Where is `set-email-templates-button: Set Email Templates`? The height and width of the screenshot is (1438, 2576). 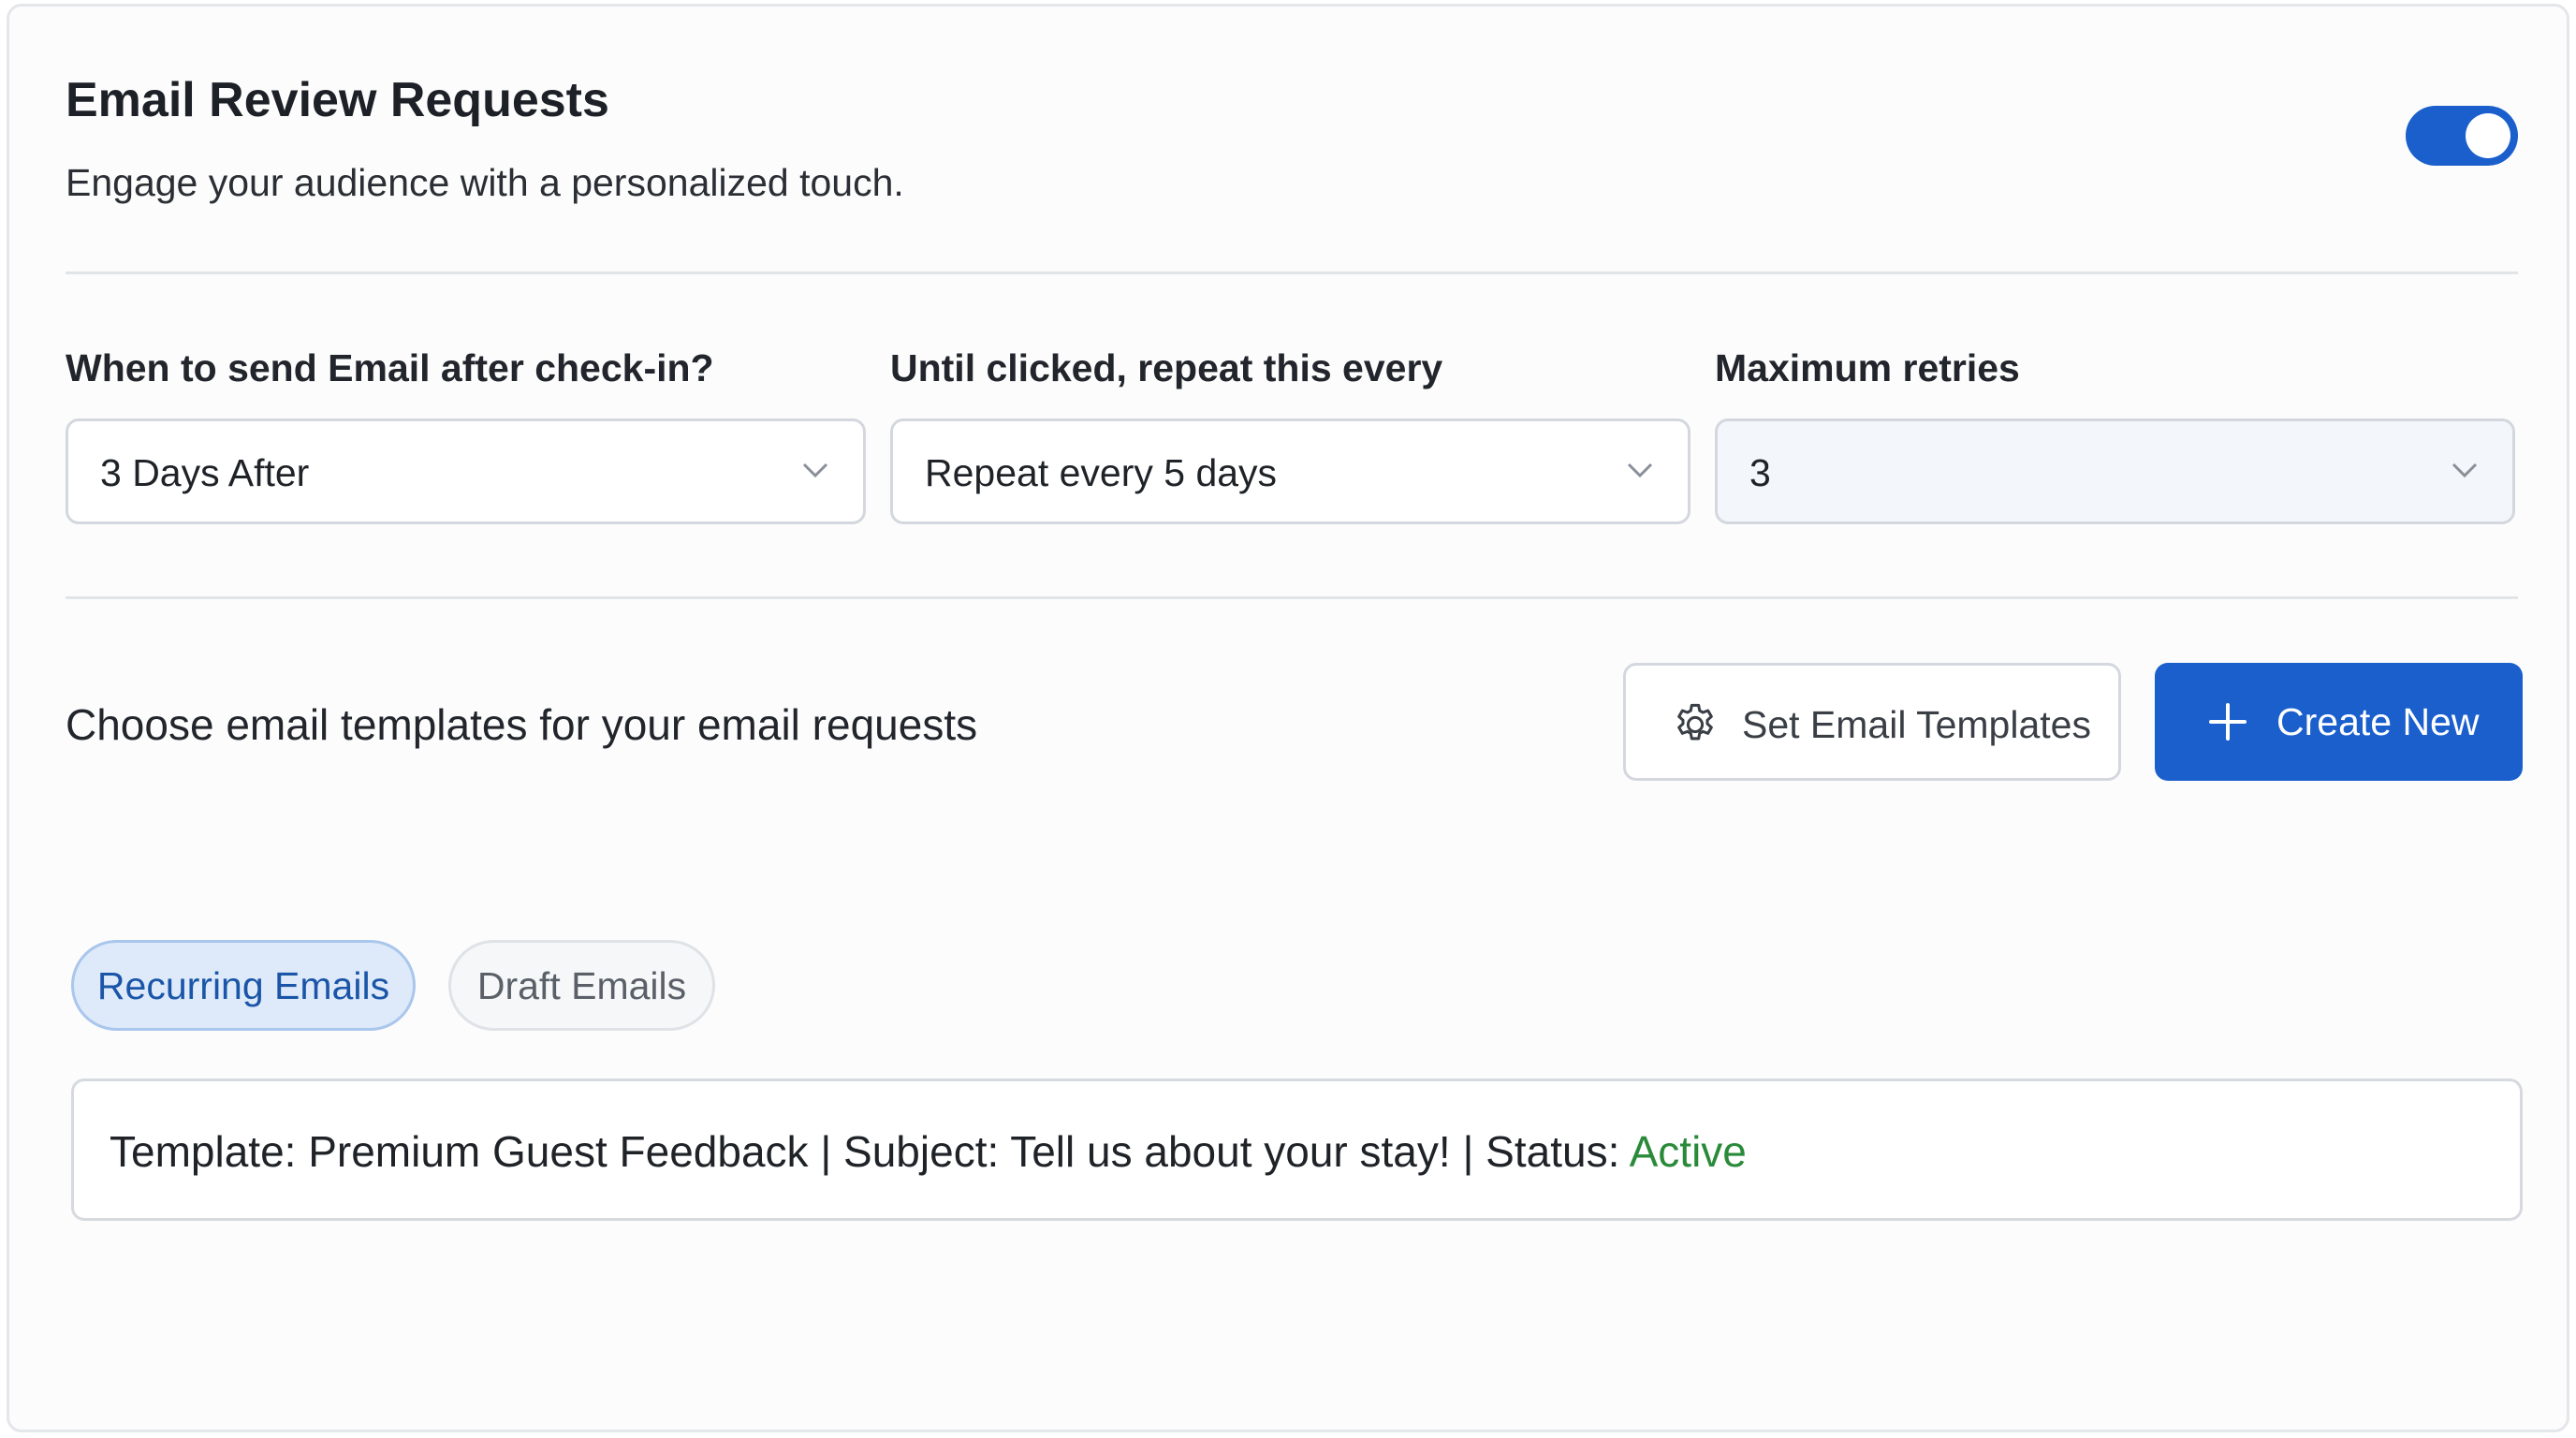 set-email-templates-button: Set Email Templates is located at coordinates (1872, 722).